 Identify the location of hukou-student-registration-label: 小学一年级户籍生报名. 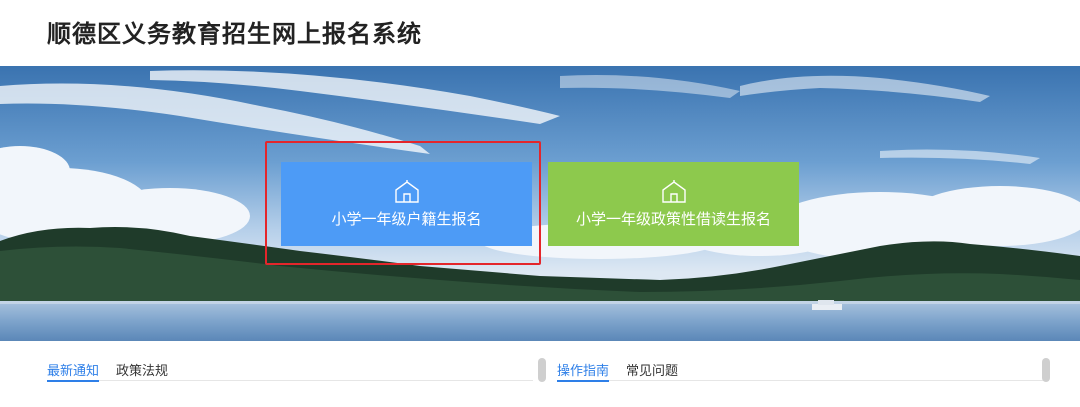
(406, 218).